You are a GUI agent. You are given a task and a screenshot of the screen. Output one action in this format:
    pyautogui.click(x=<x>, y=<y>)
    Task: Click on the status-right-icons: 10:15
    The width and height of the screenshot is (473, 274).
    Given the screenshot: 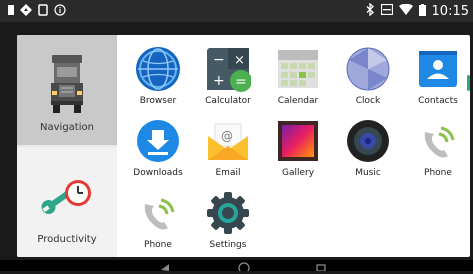 What is the action you would take?
    pyautogui.click(x=417, y=10)
    